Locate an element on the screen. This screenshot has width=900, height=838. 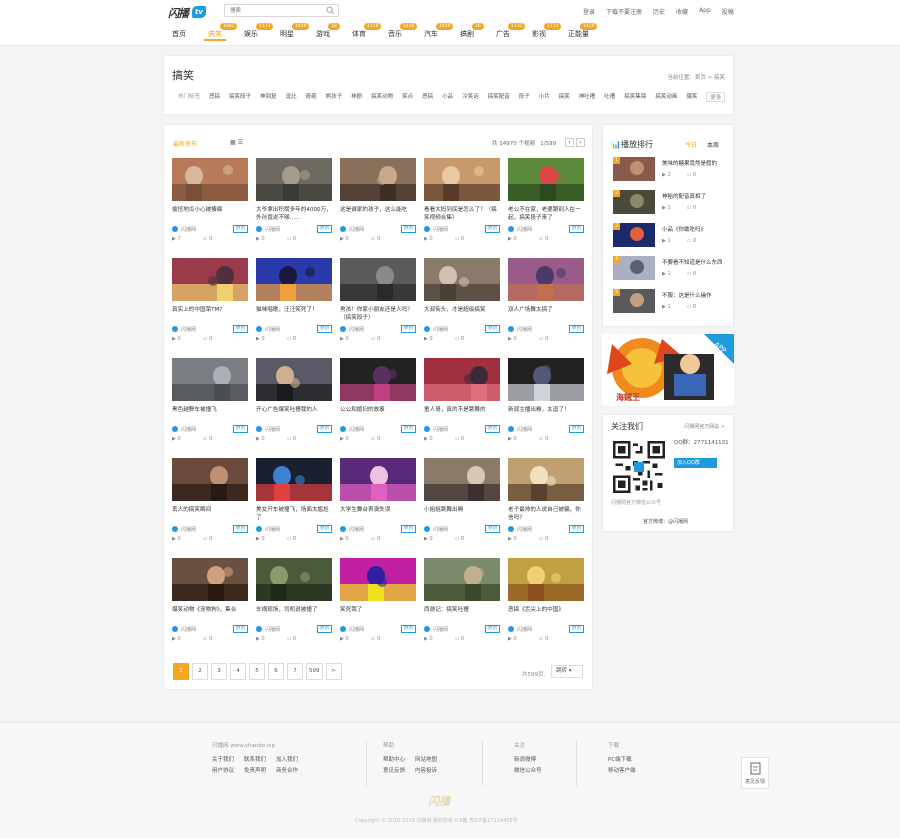
tag-item: 段子 is located at coordinates (524, 97).